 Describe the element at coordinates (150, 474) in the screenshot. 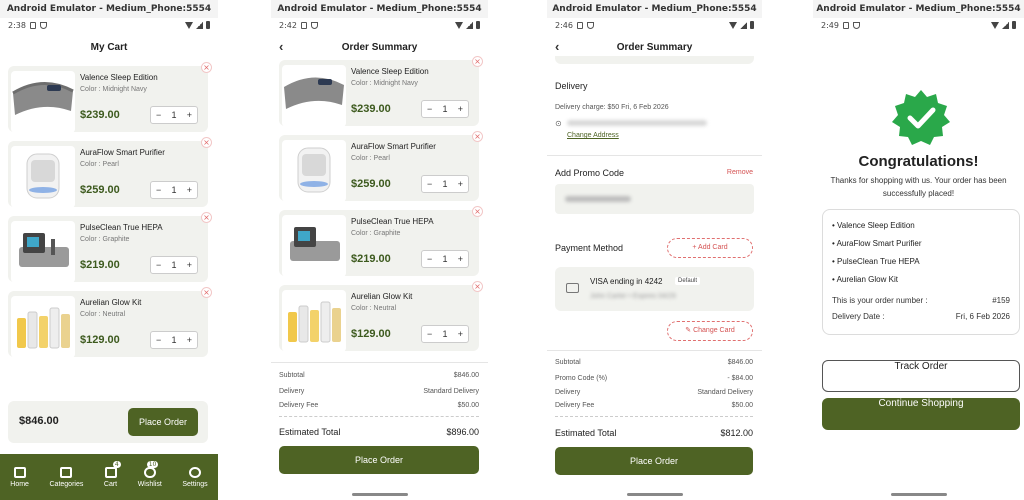

I see `nav-wishlist: 10 Wishlist` at that location.